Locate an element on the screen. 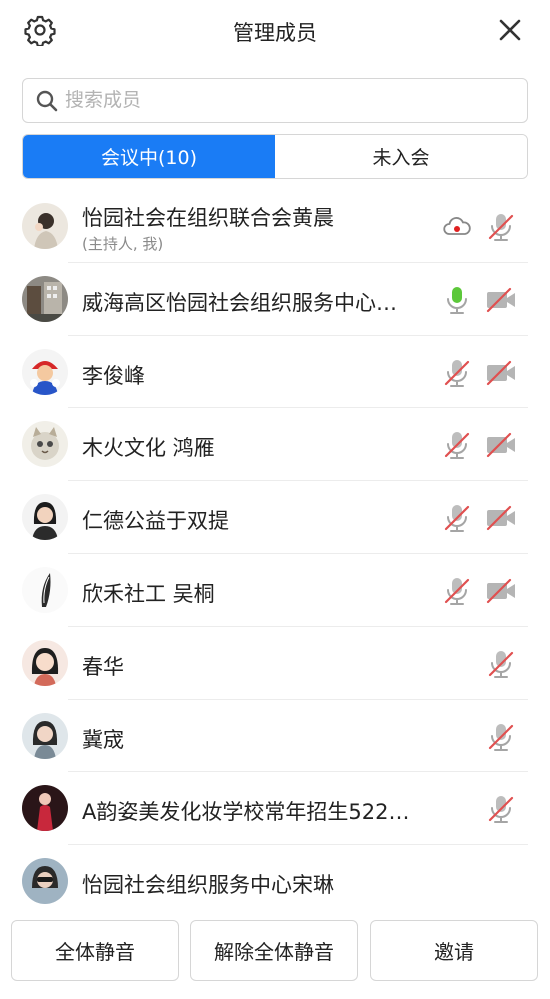 This screenshot has height=999, width=550. member-name: 春华 is located at coordinates (103, 666).